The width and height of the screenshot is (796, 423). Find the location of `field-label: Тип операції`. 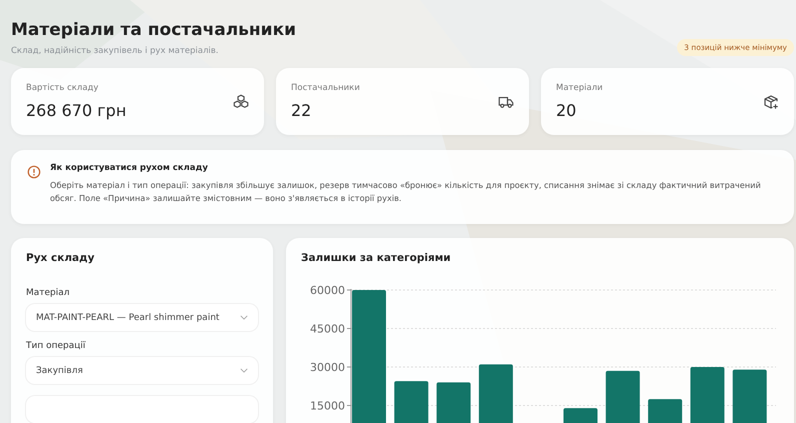

field-label: Тип операції is located at coordinates (56, 346).